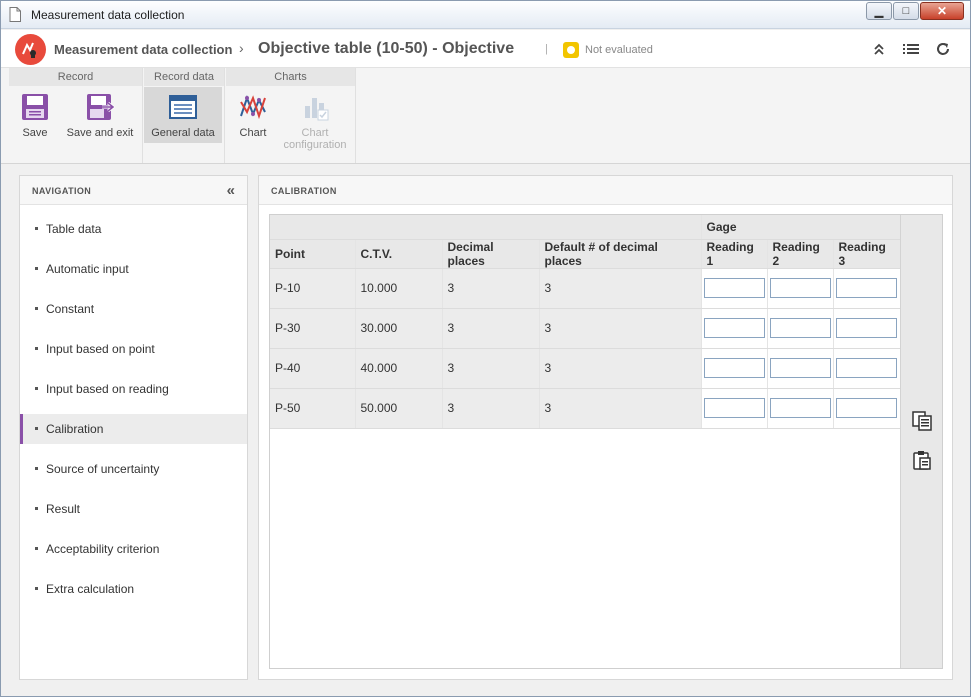  What do you see at coordinates (734, 254) in the screenshot?
I see `column-header-reading-1: Reading 1` at bounding box center [734, 254].